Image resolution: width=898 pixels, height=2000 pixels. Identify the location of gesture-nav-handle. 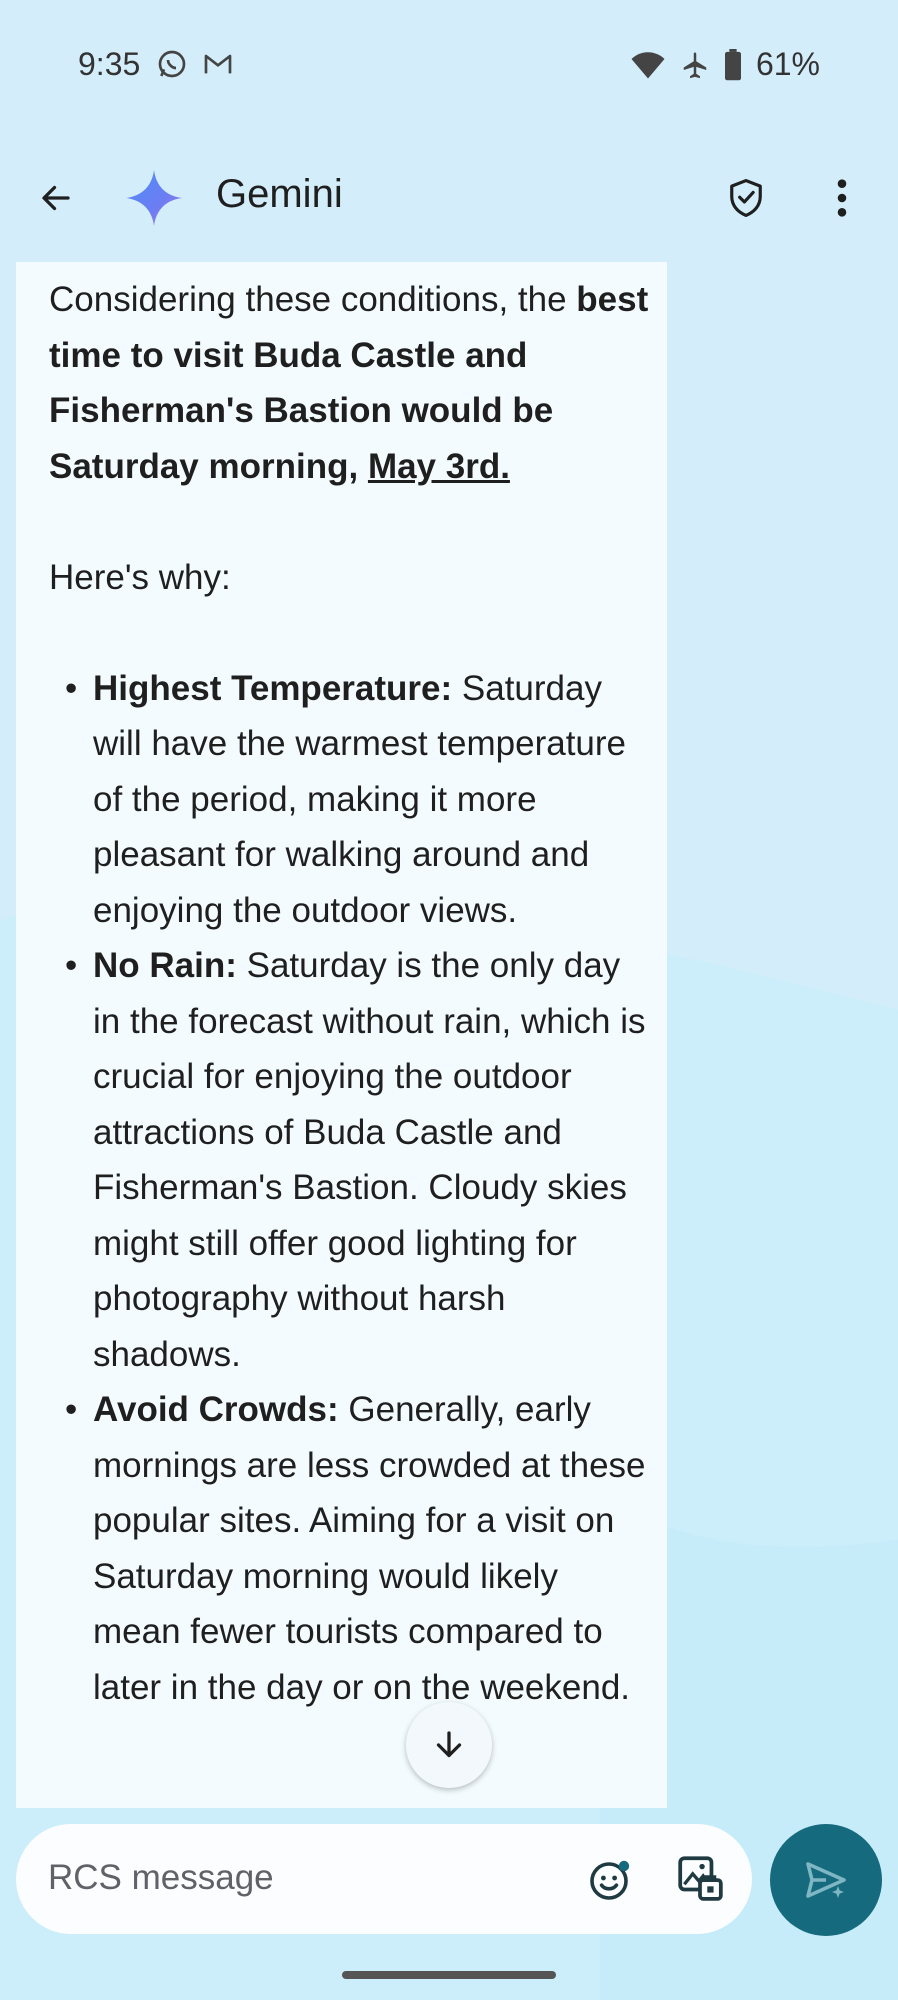
(449, 1975).